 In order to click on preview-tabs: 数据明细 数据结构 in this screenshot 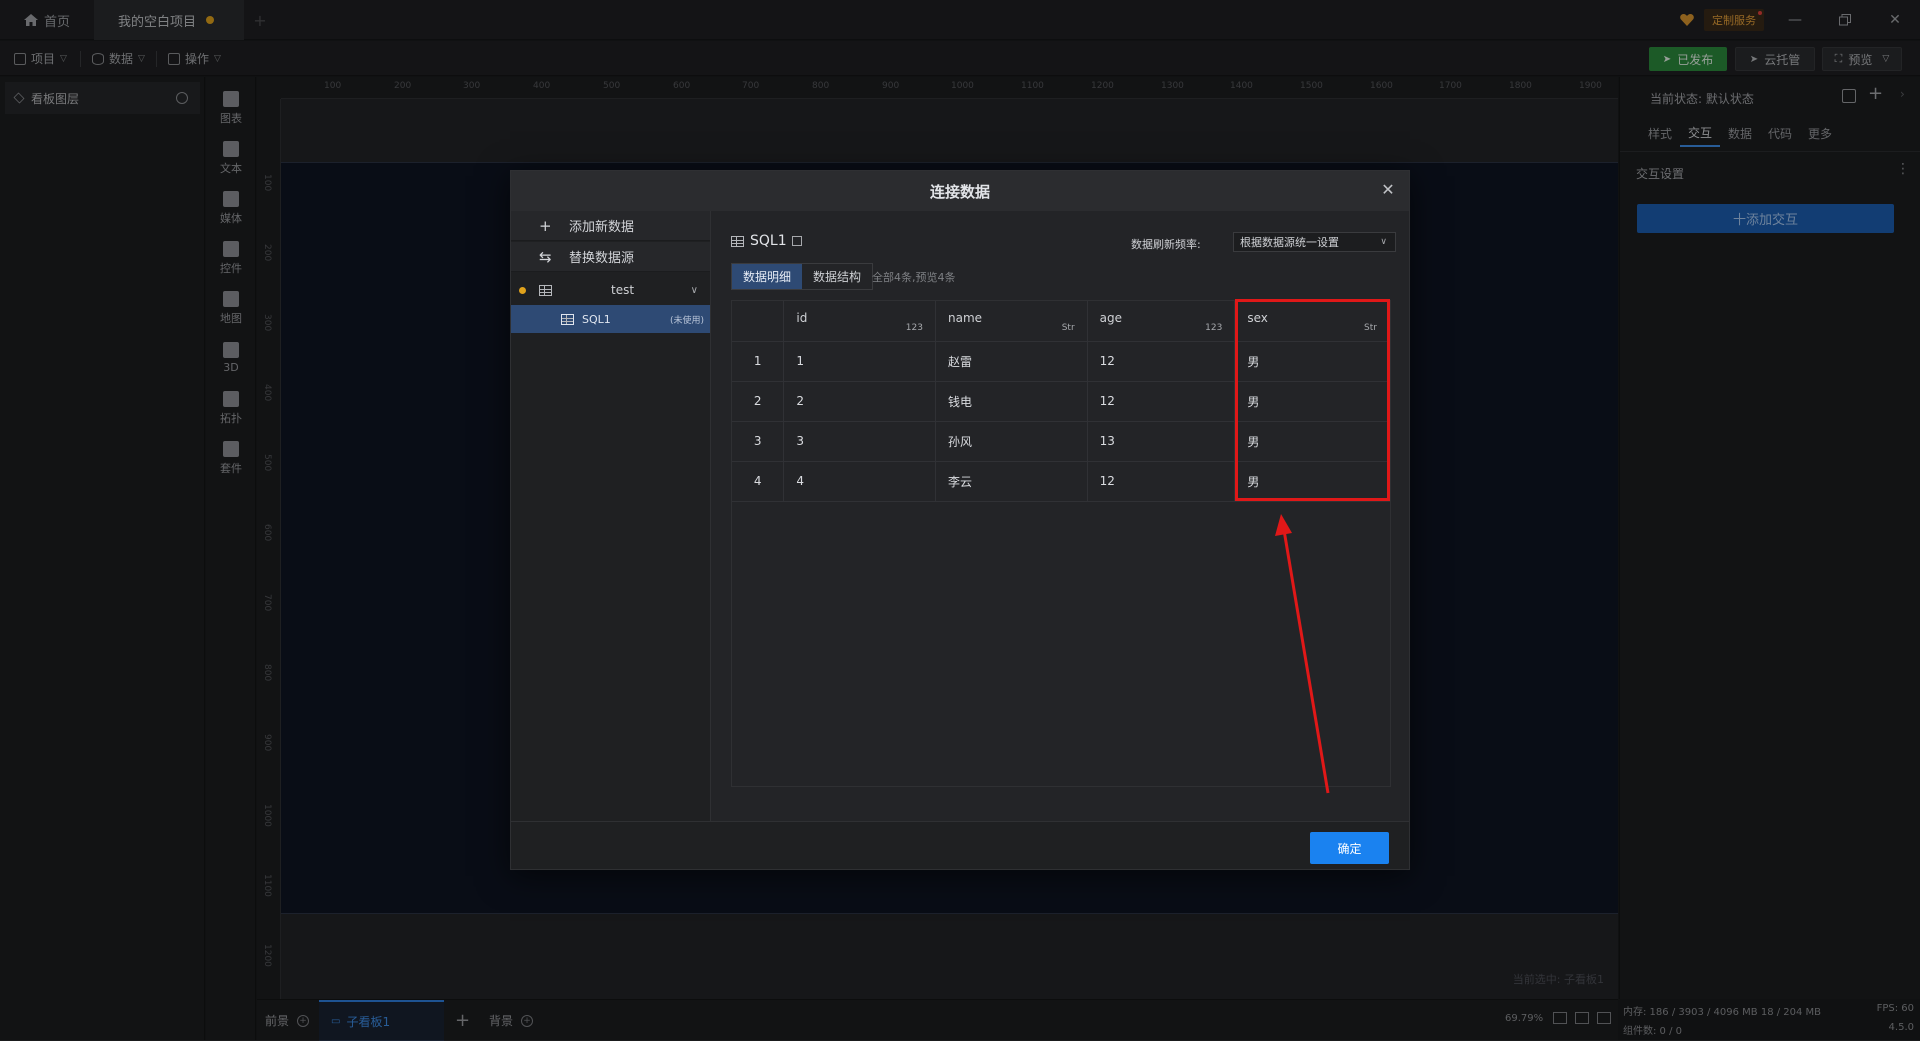, I will do `click(802, 276)`.